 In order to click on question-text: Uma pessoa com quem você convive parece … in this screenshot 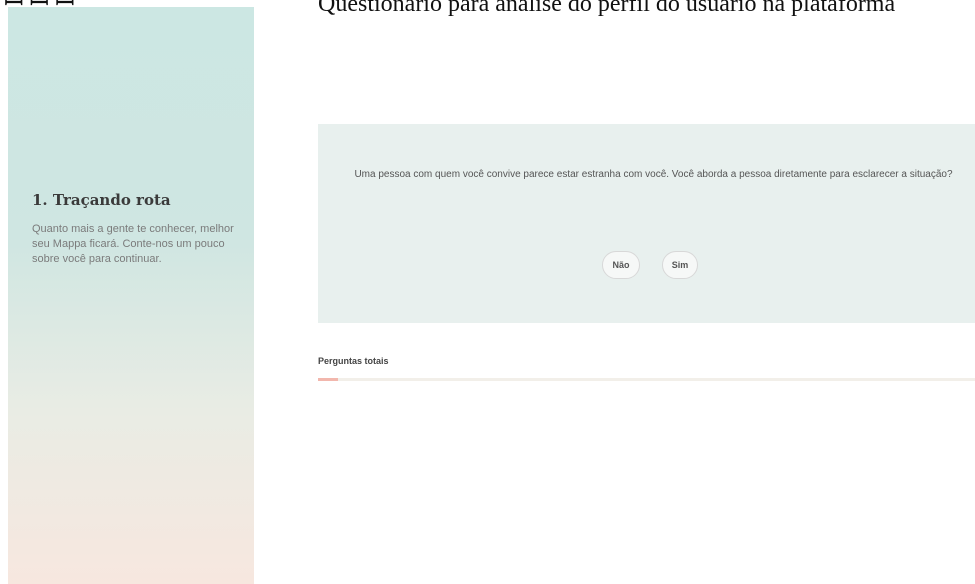, I will do `click(653, 174)`.